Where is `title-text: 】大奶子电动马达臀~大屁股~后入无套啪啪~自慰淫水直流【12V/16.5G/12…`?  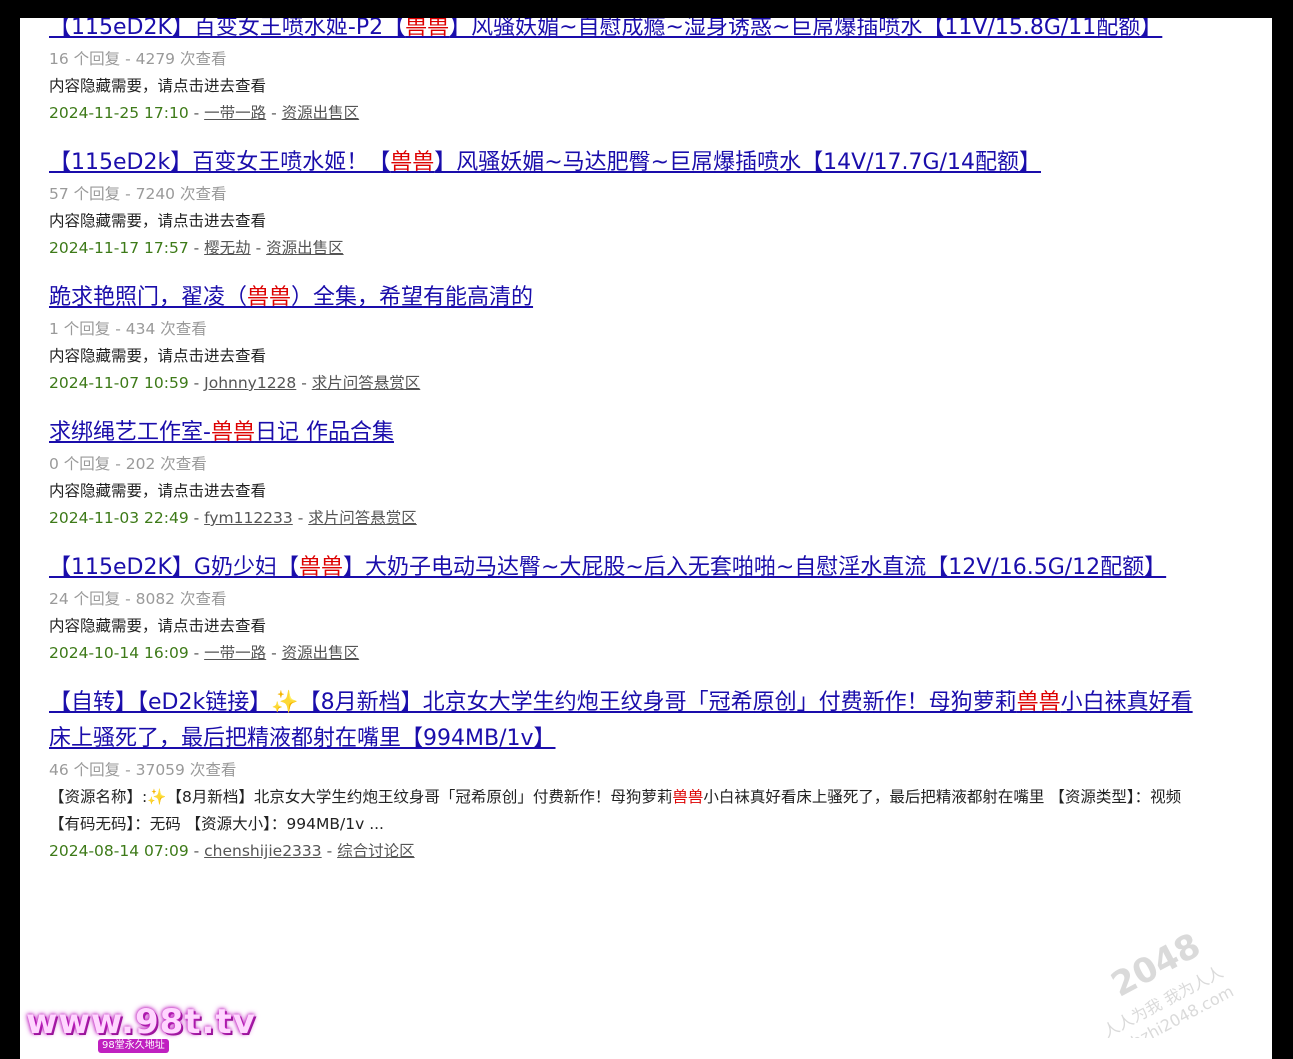 title-text: 】大奶子电动马达臀~大屁股~后入无套啪啪~自慰淫水直流【12V/16.5G/12… is located at coordinates (754, 567).